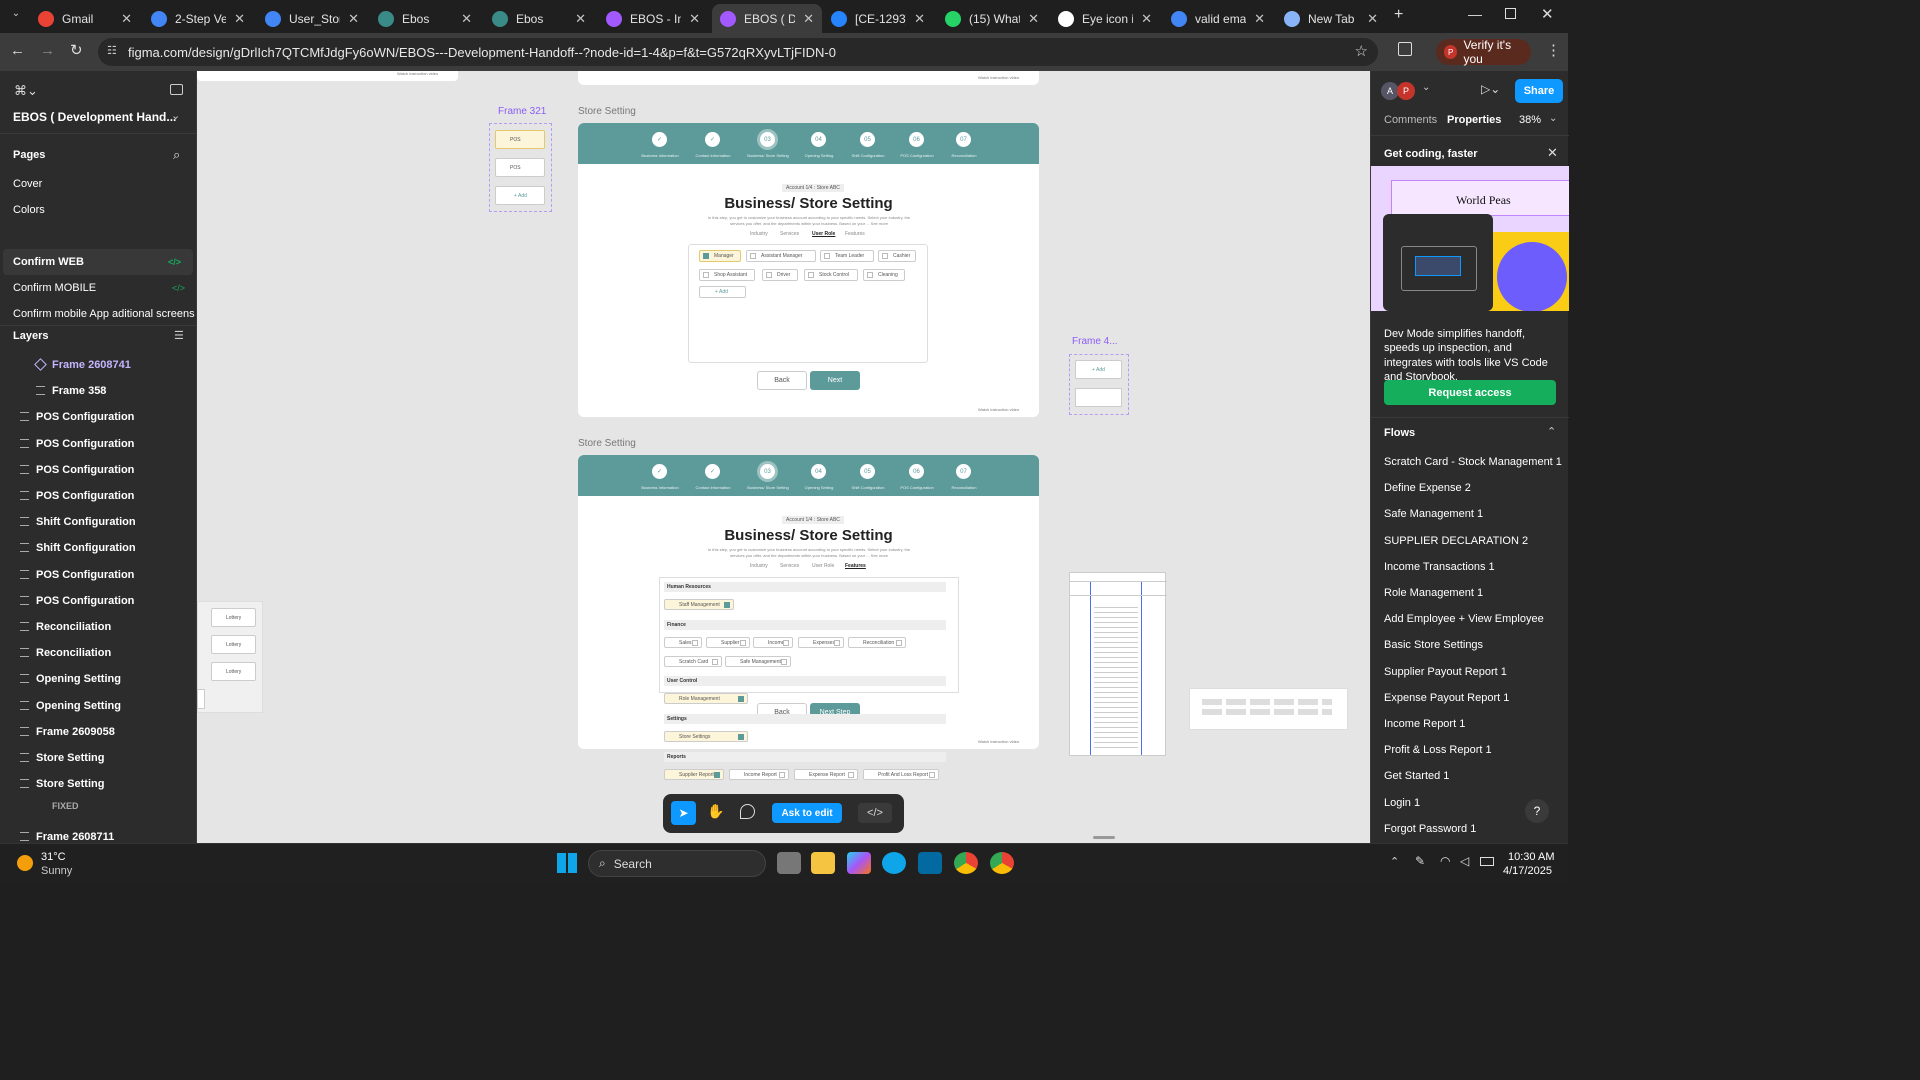 The image size is (1920, 1080). Describe the element at coordinates (780, 275) in the screenshot. I see `role-chip: Driver` at that location.